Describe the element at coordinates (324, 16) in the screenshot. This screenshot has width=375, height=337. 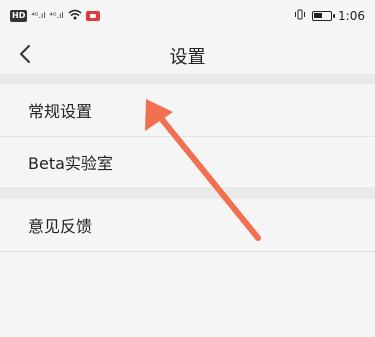
I see `battery-icon` at that location.